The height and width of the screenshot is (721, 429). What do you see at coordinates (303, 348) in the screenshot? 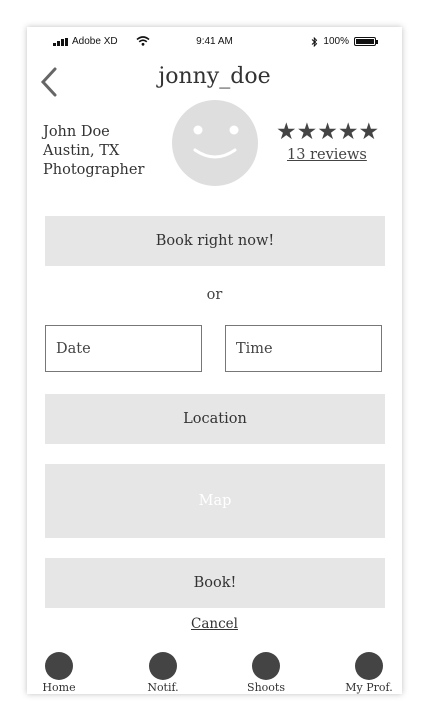
I see `time-field: Time` at bounding box center [303, 348].